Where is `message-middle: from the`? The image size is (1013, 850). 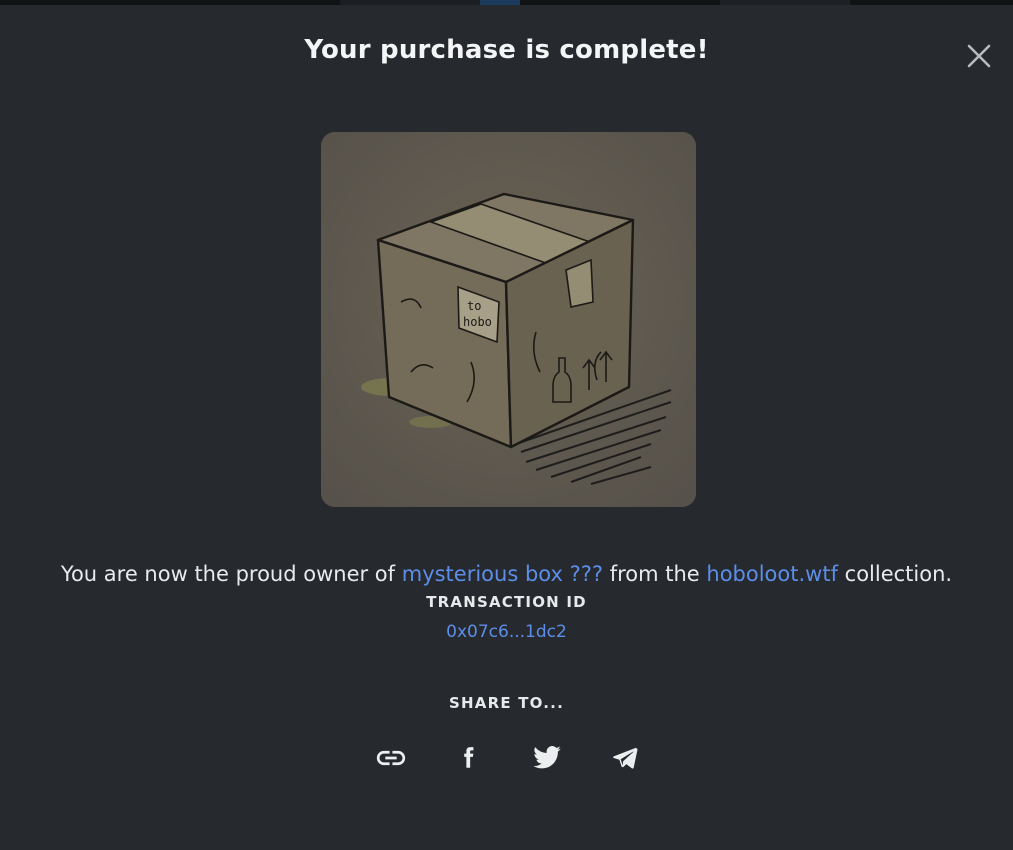 message-middle: from the is located at coordinates (655, 574).